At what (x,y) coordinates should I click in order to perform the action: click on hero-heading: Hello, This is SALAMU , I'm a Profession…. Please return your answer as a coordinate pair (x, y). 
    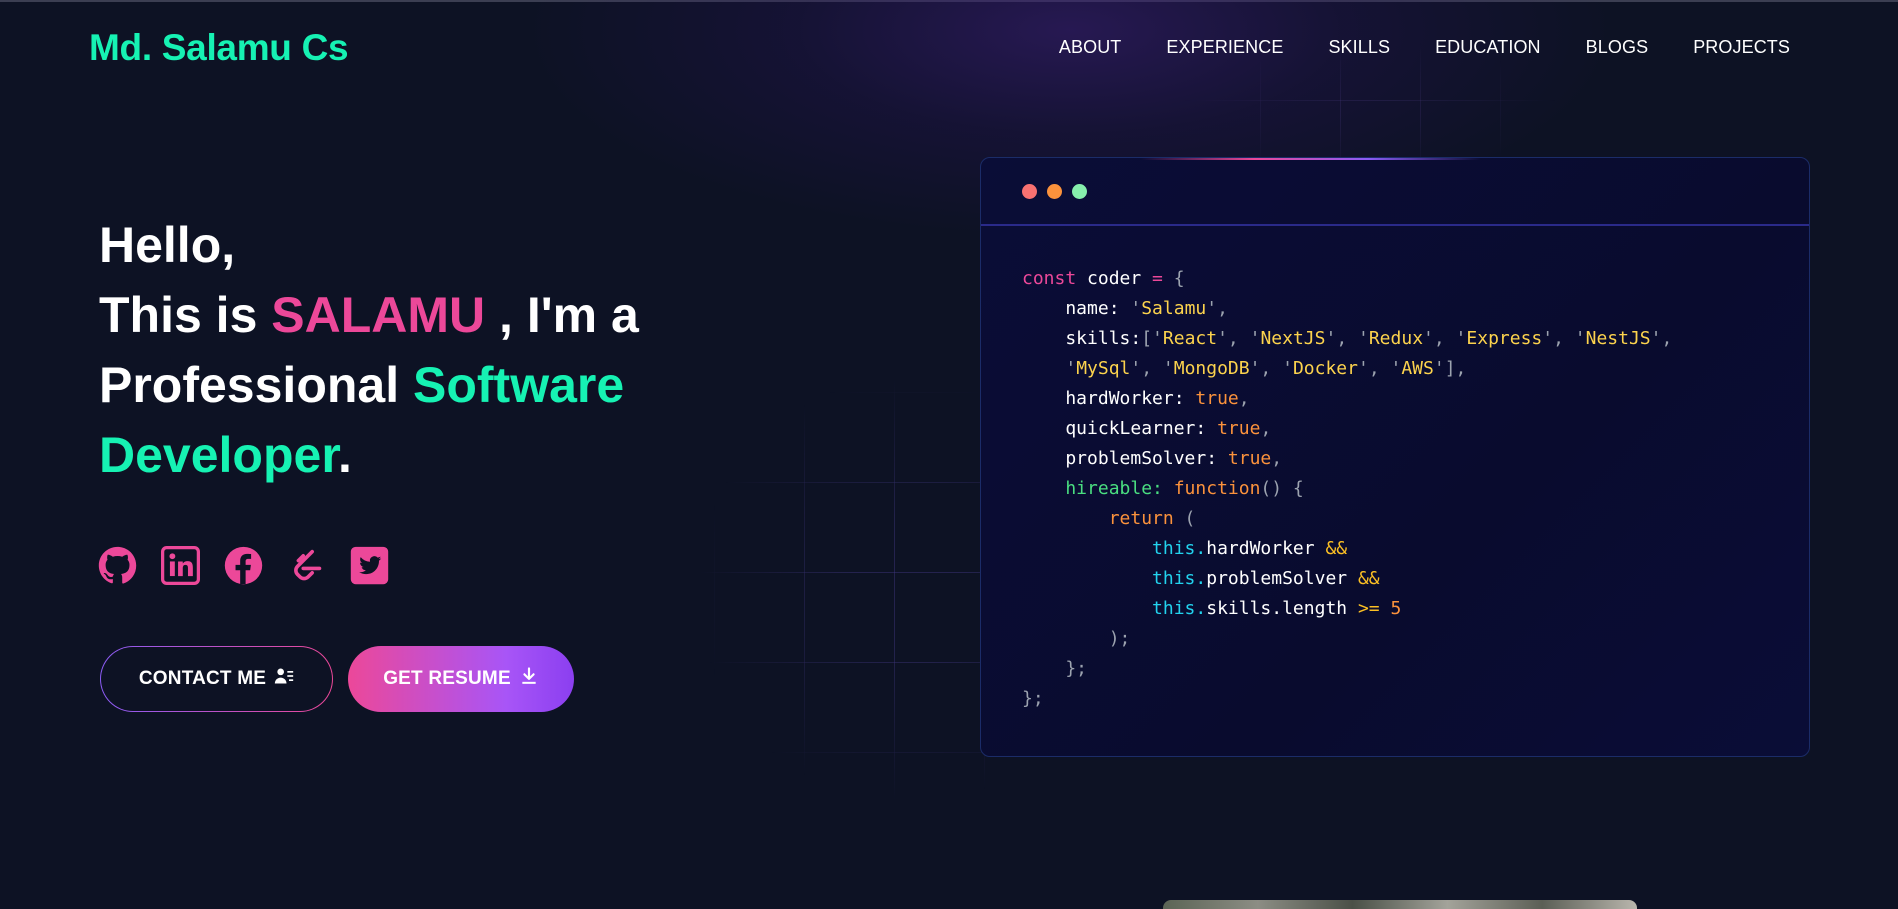
    Looking at the image, I should click on (399, 350).